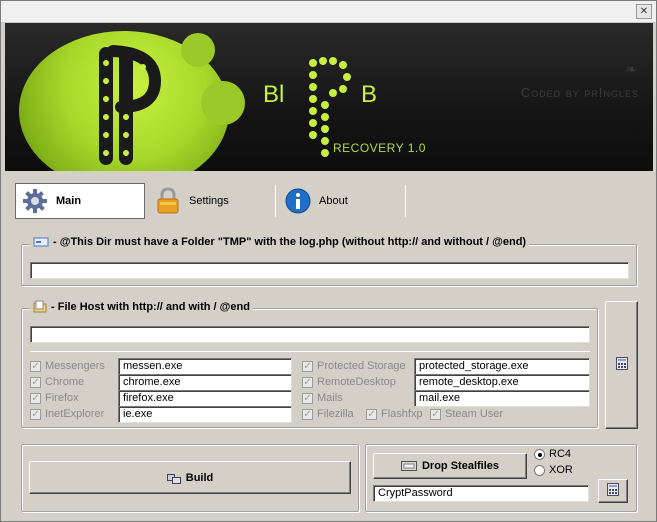 This screenshot has height=522, width=657. What do you see at coordinates (130, 105) in the screenshot?
I see `logo-p-icon` at bounding box center [130, 105].